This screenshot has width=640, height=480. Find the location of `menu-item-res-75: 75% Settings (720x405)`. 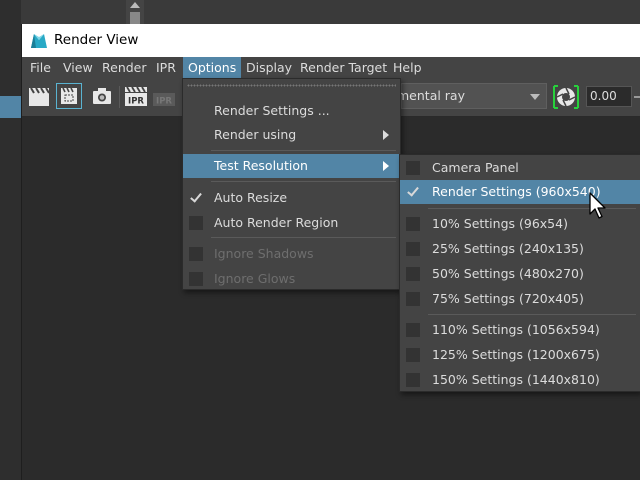

menu-item-res-75: 75% Settings (720x405) is located at coordinates (520, 299).